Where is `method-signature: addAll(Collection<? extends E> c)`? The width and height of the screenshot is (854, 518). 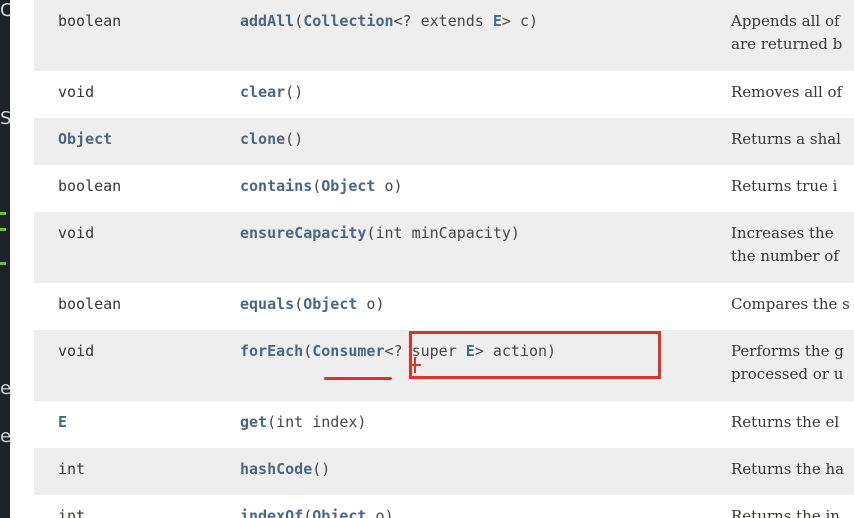 method-signature: addAll(Collection<? extends E> c) is located at coordinates (389, 21).